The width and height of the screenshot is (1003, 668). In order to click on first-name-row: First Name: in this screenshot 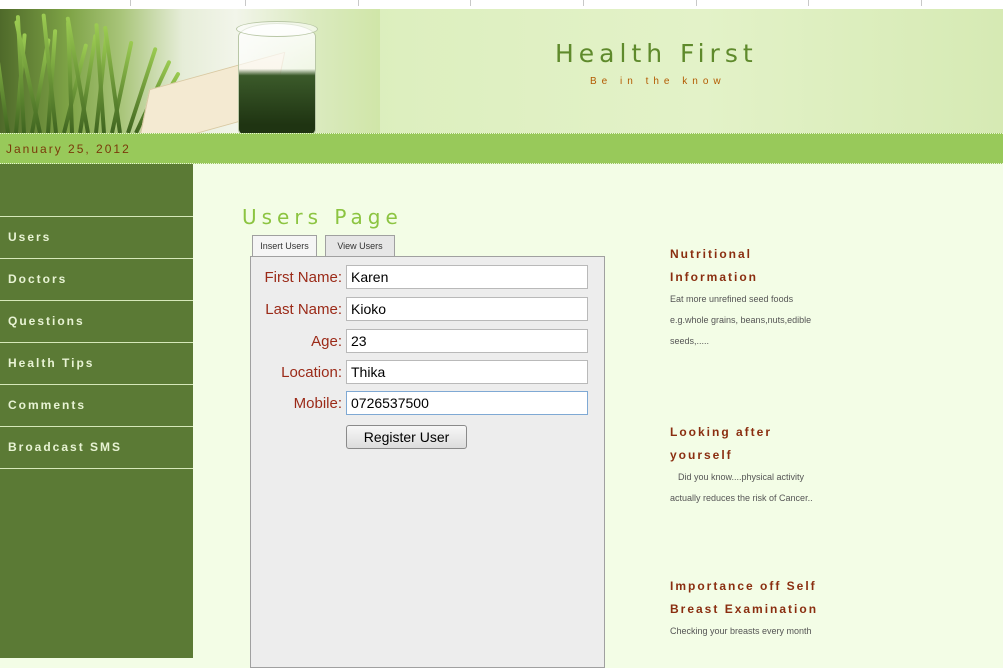, I will do `click(427, 277)`.